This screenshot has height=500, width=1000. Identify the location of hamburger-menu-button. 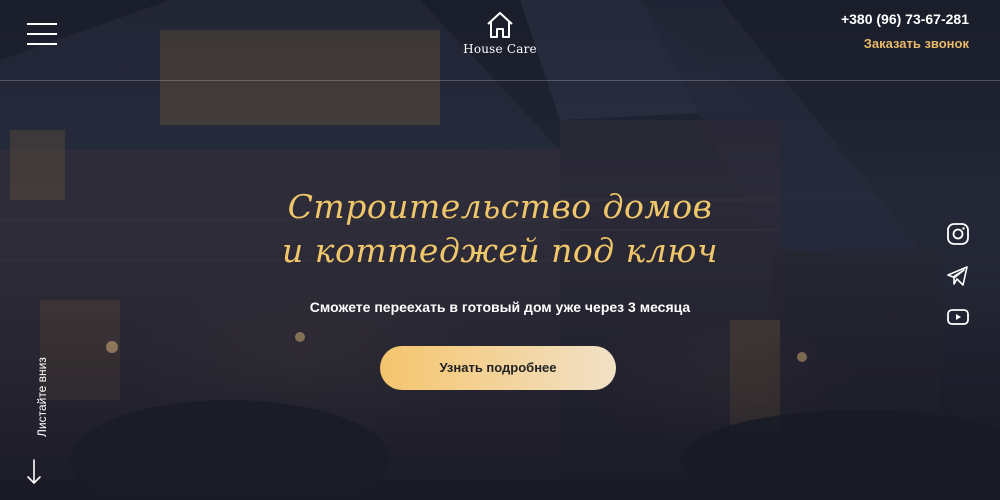
(42, 34).